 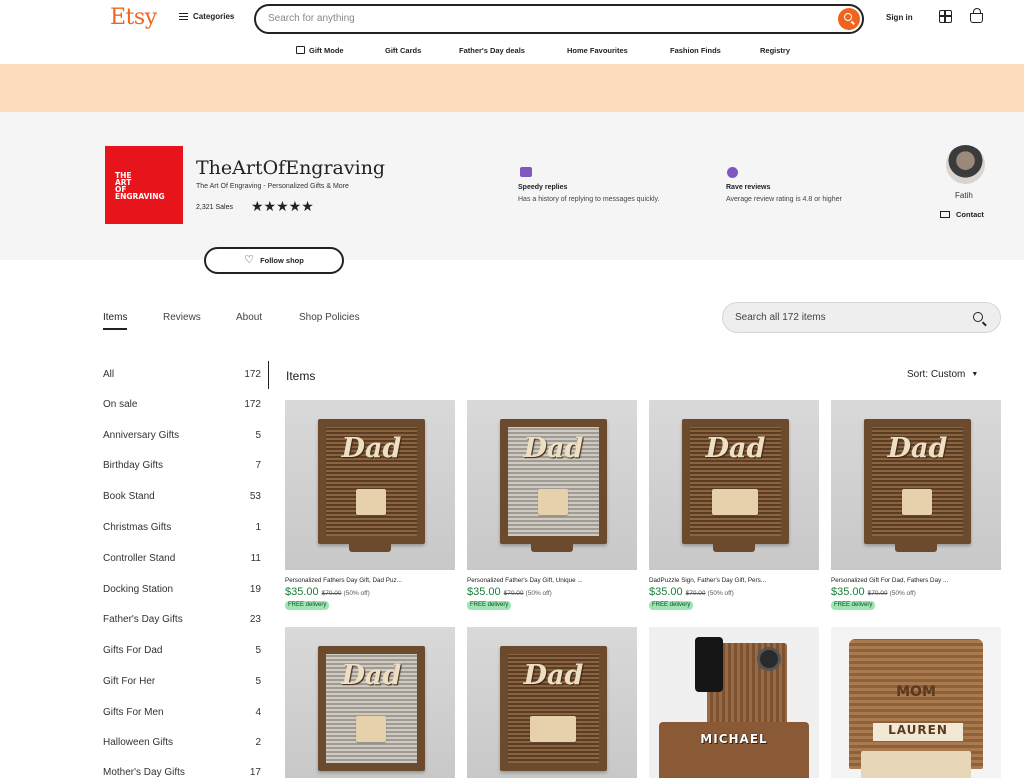 I want to click on subnav-fashion-finds: Fashion Finds, so click(x=695, y=50).